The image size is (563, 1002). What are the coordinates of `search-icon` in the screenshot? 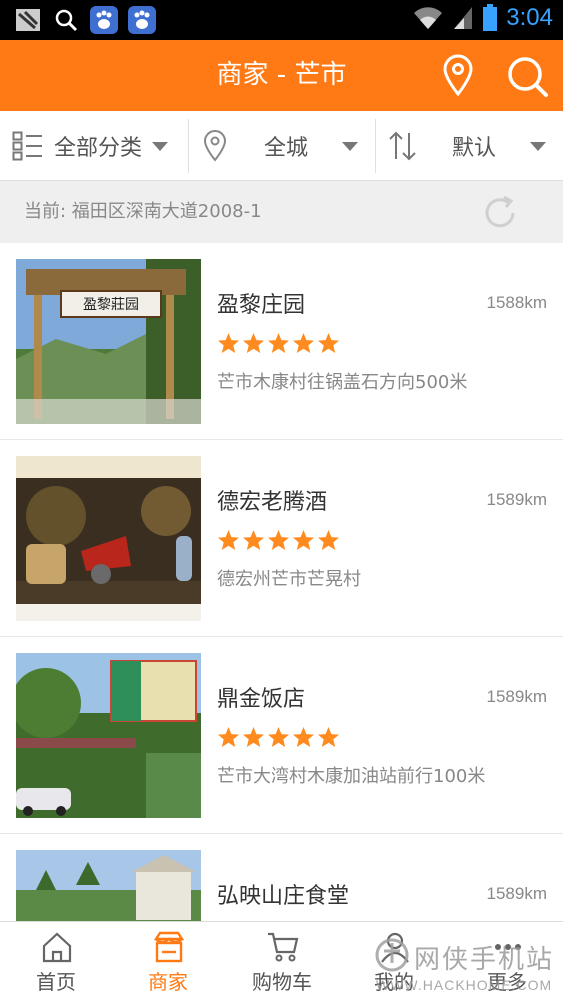 It's located at (528, 77).